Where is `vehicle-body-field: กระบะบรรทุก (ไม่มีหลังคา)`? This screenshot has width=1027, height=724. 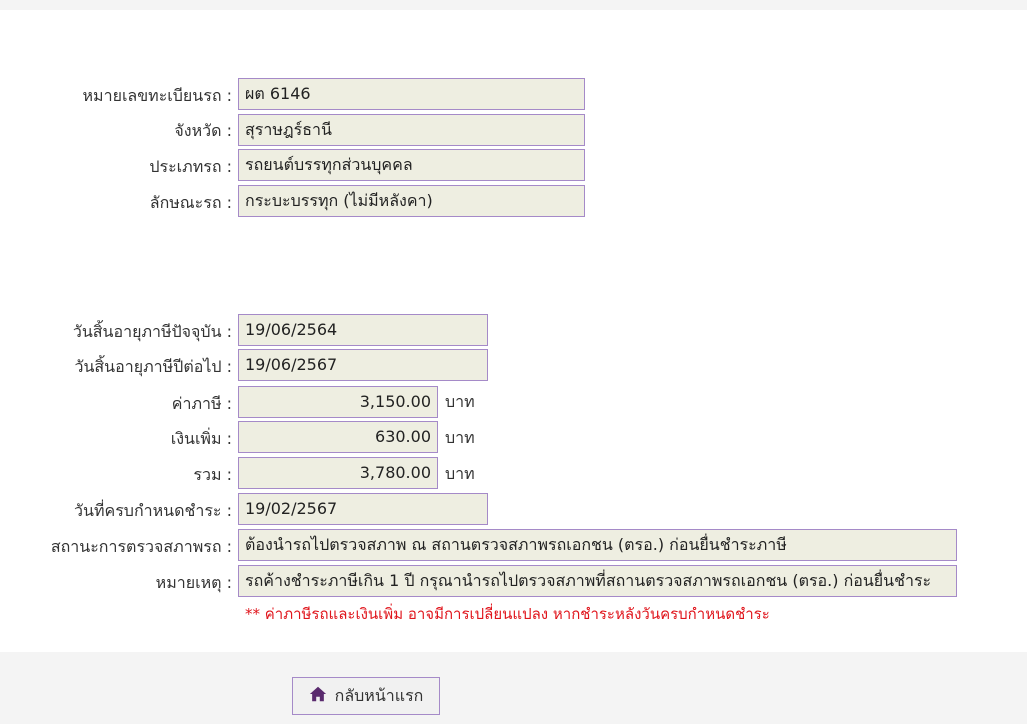
vehicle-body-field: กระบะบรรทุก (ไม่มีหลังคา) is located at coordinates (411, 201).